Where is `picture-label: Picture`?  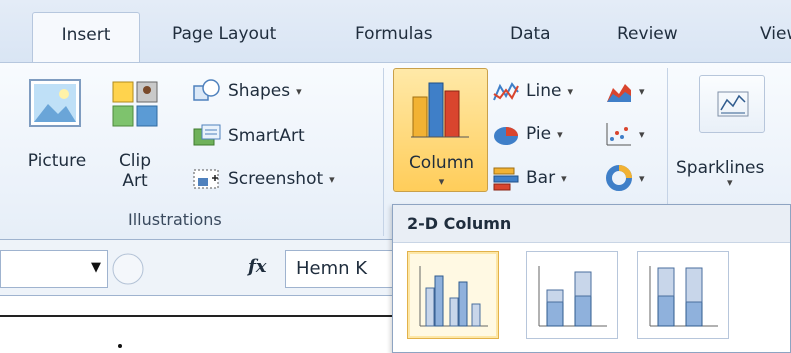
picture-label: Picture is located at coordinates (57, 161).